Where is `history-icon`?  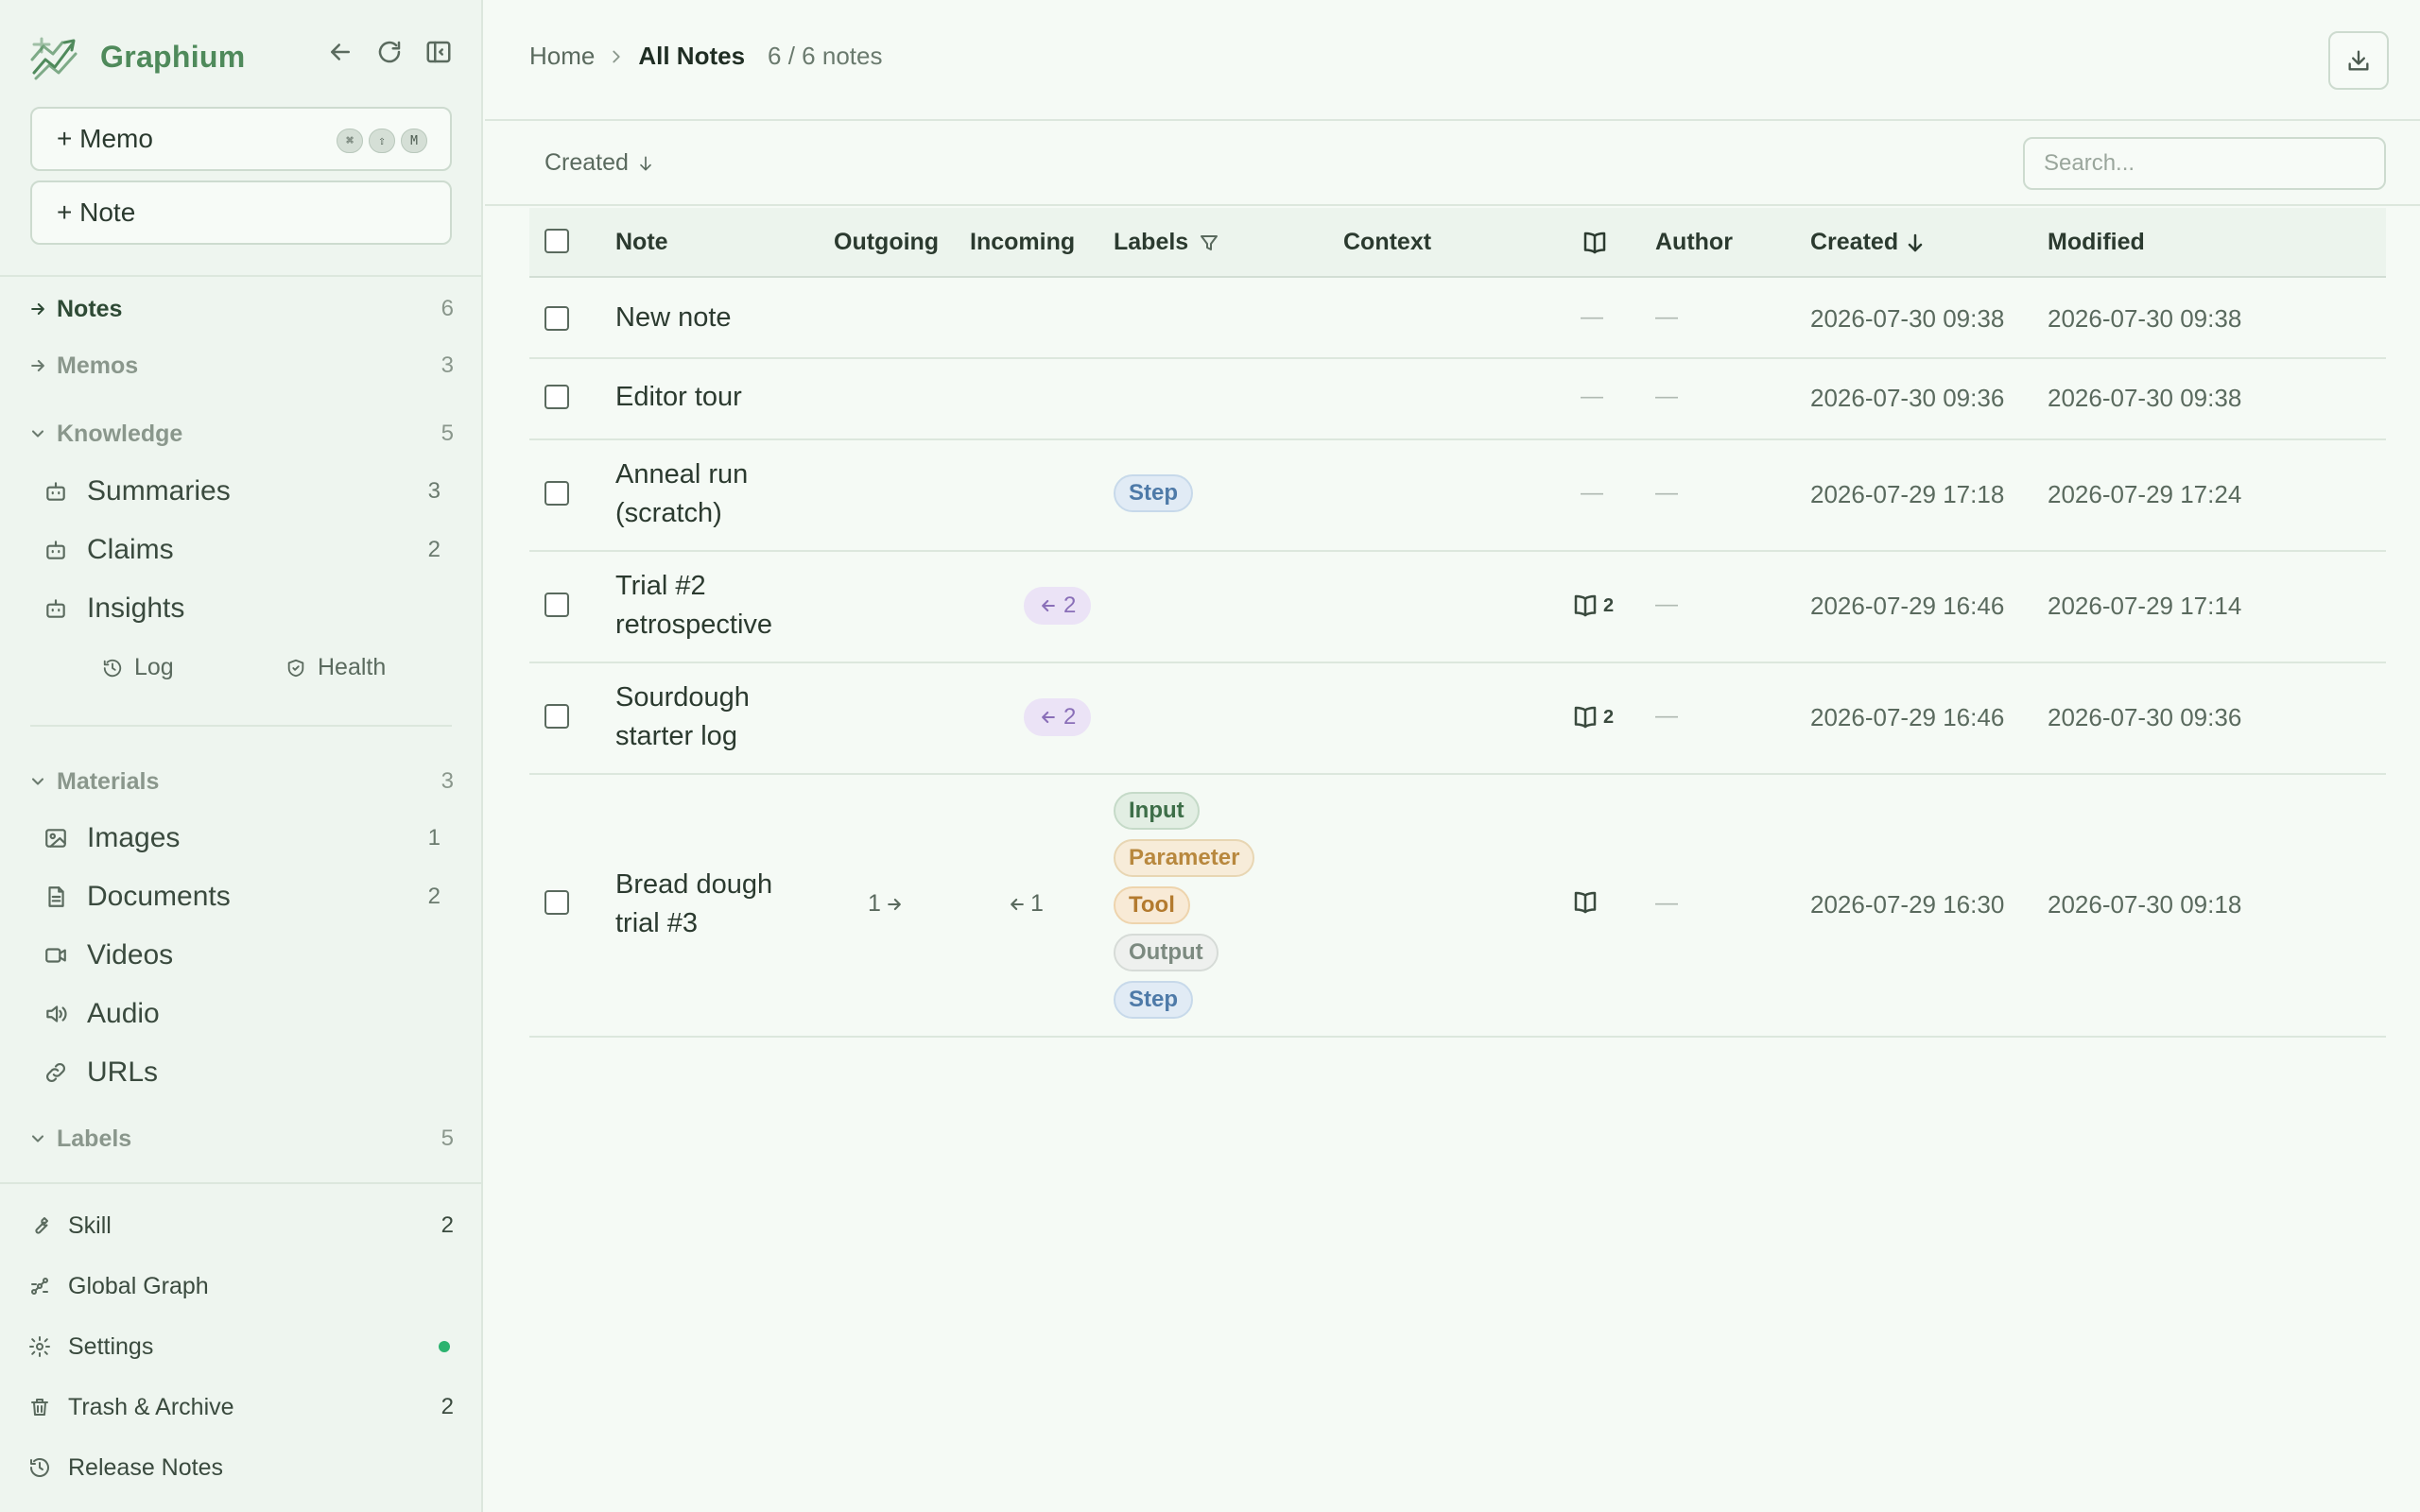 history-icon is located at coordinates (39, 1467).